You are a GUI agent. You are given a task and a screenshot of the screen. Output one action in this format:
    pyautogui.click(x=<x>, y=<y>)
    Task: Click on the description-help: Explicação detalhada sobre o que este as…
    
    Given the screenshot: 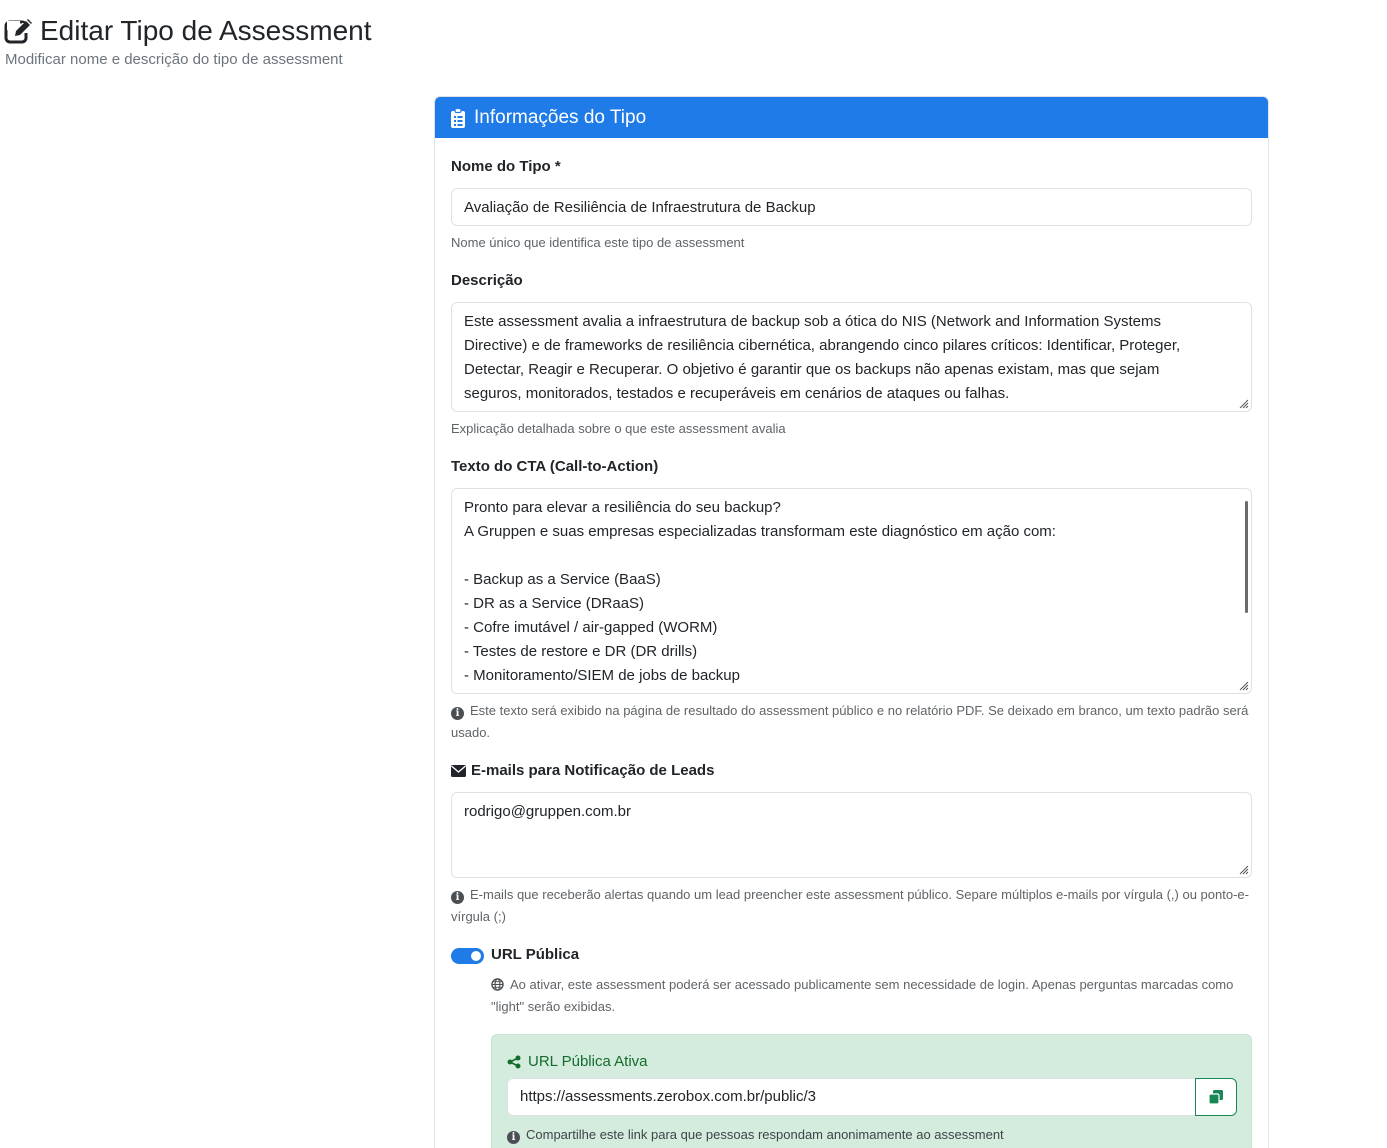 What is the action you would take?
    pyautogui.click(x=618, y=428)
    